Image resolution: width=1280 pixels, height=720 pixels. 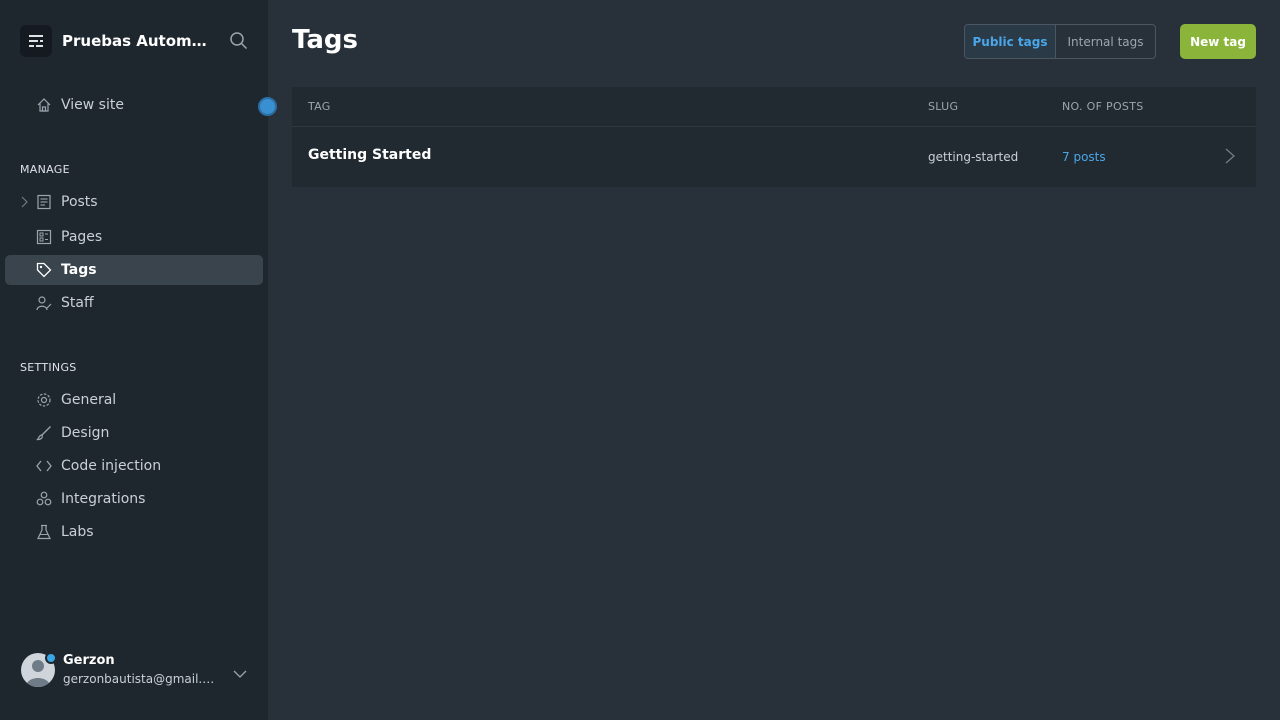 What do you see at coordinates (44, 270) in the screenshot?
I see `tag-icon` at bounding box center [44, 270].